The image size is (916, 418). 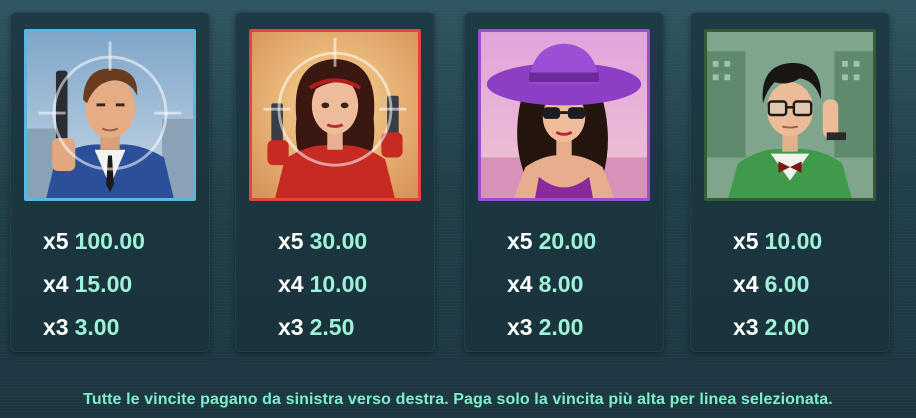 I want to click on payout-row: x5 20.00, so click(x=551, y=241).